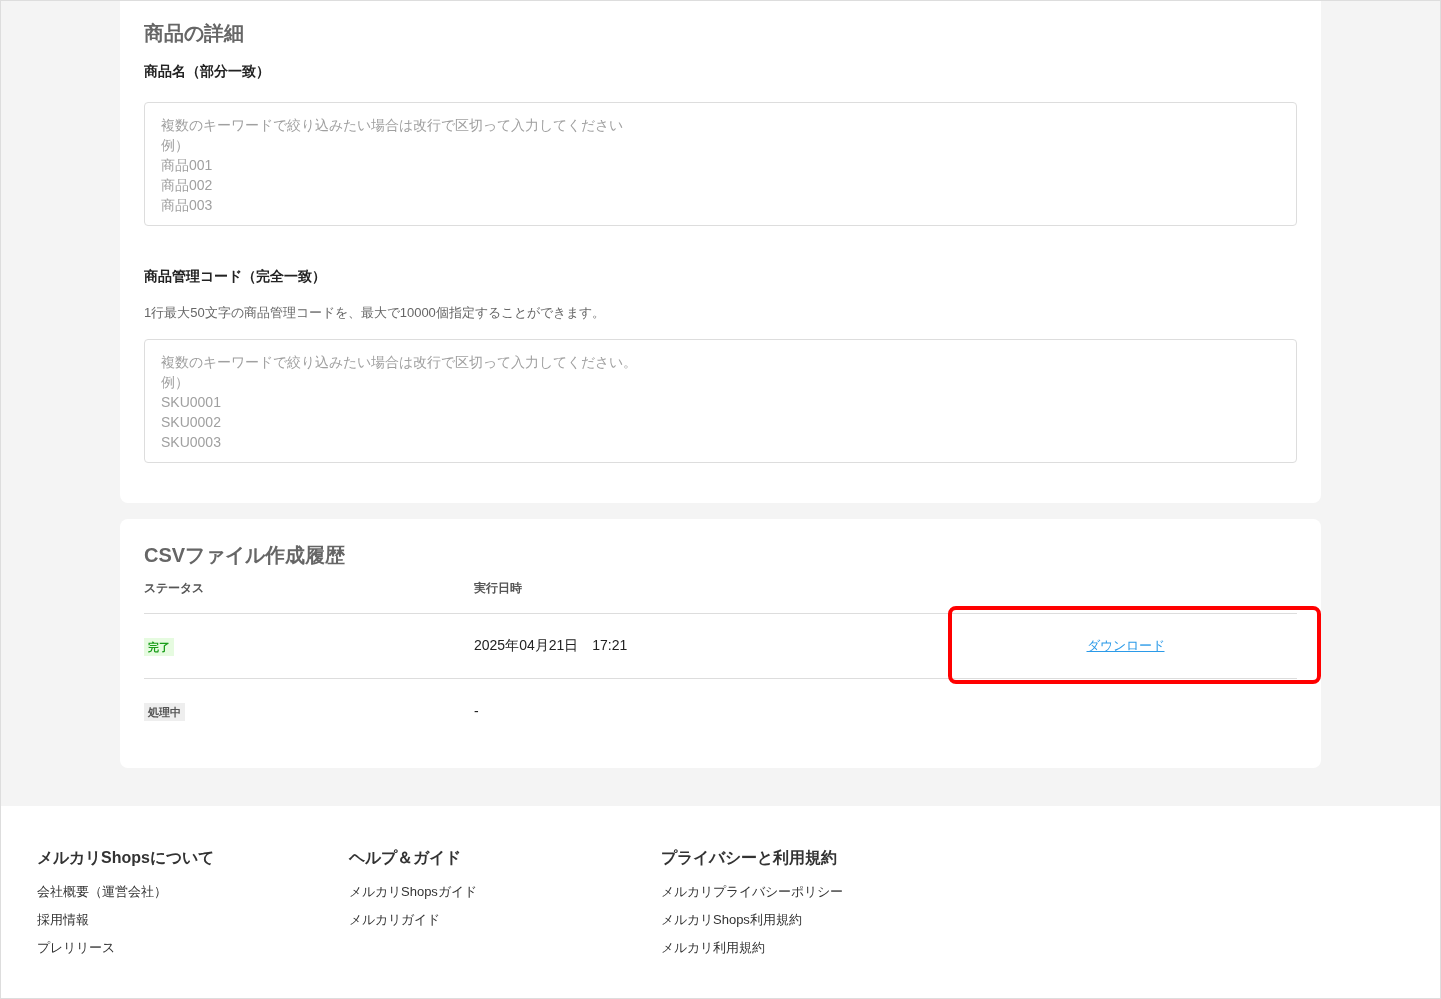 This screenshot has height=999, width=1441. What do you see at coordinates (194, 33) in the screenshot?
I see `section-title: 商品の詳細` at bounding box center [194, 33].